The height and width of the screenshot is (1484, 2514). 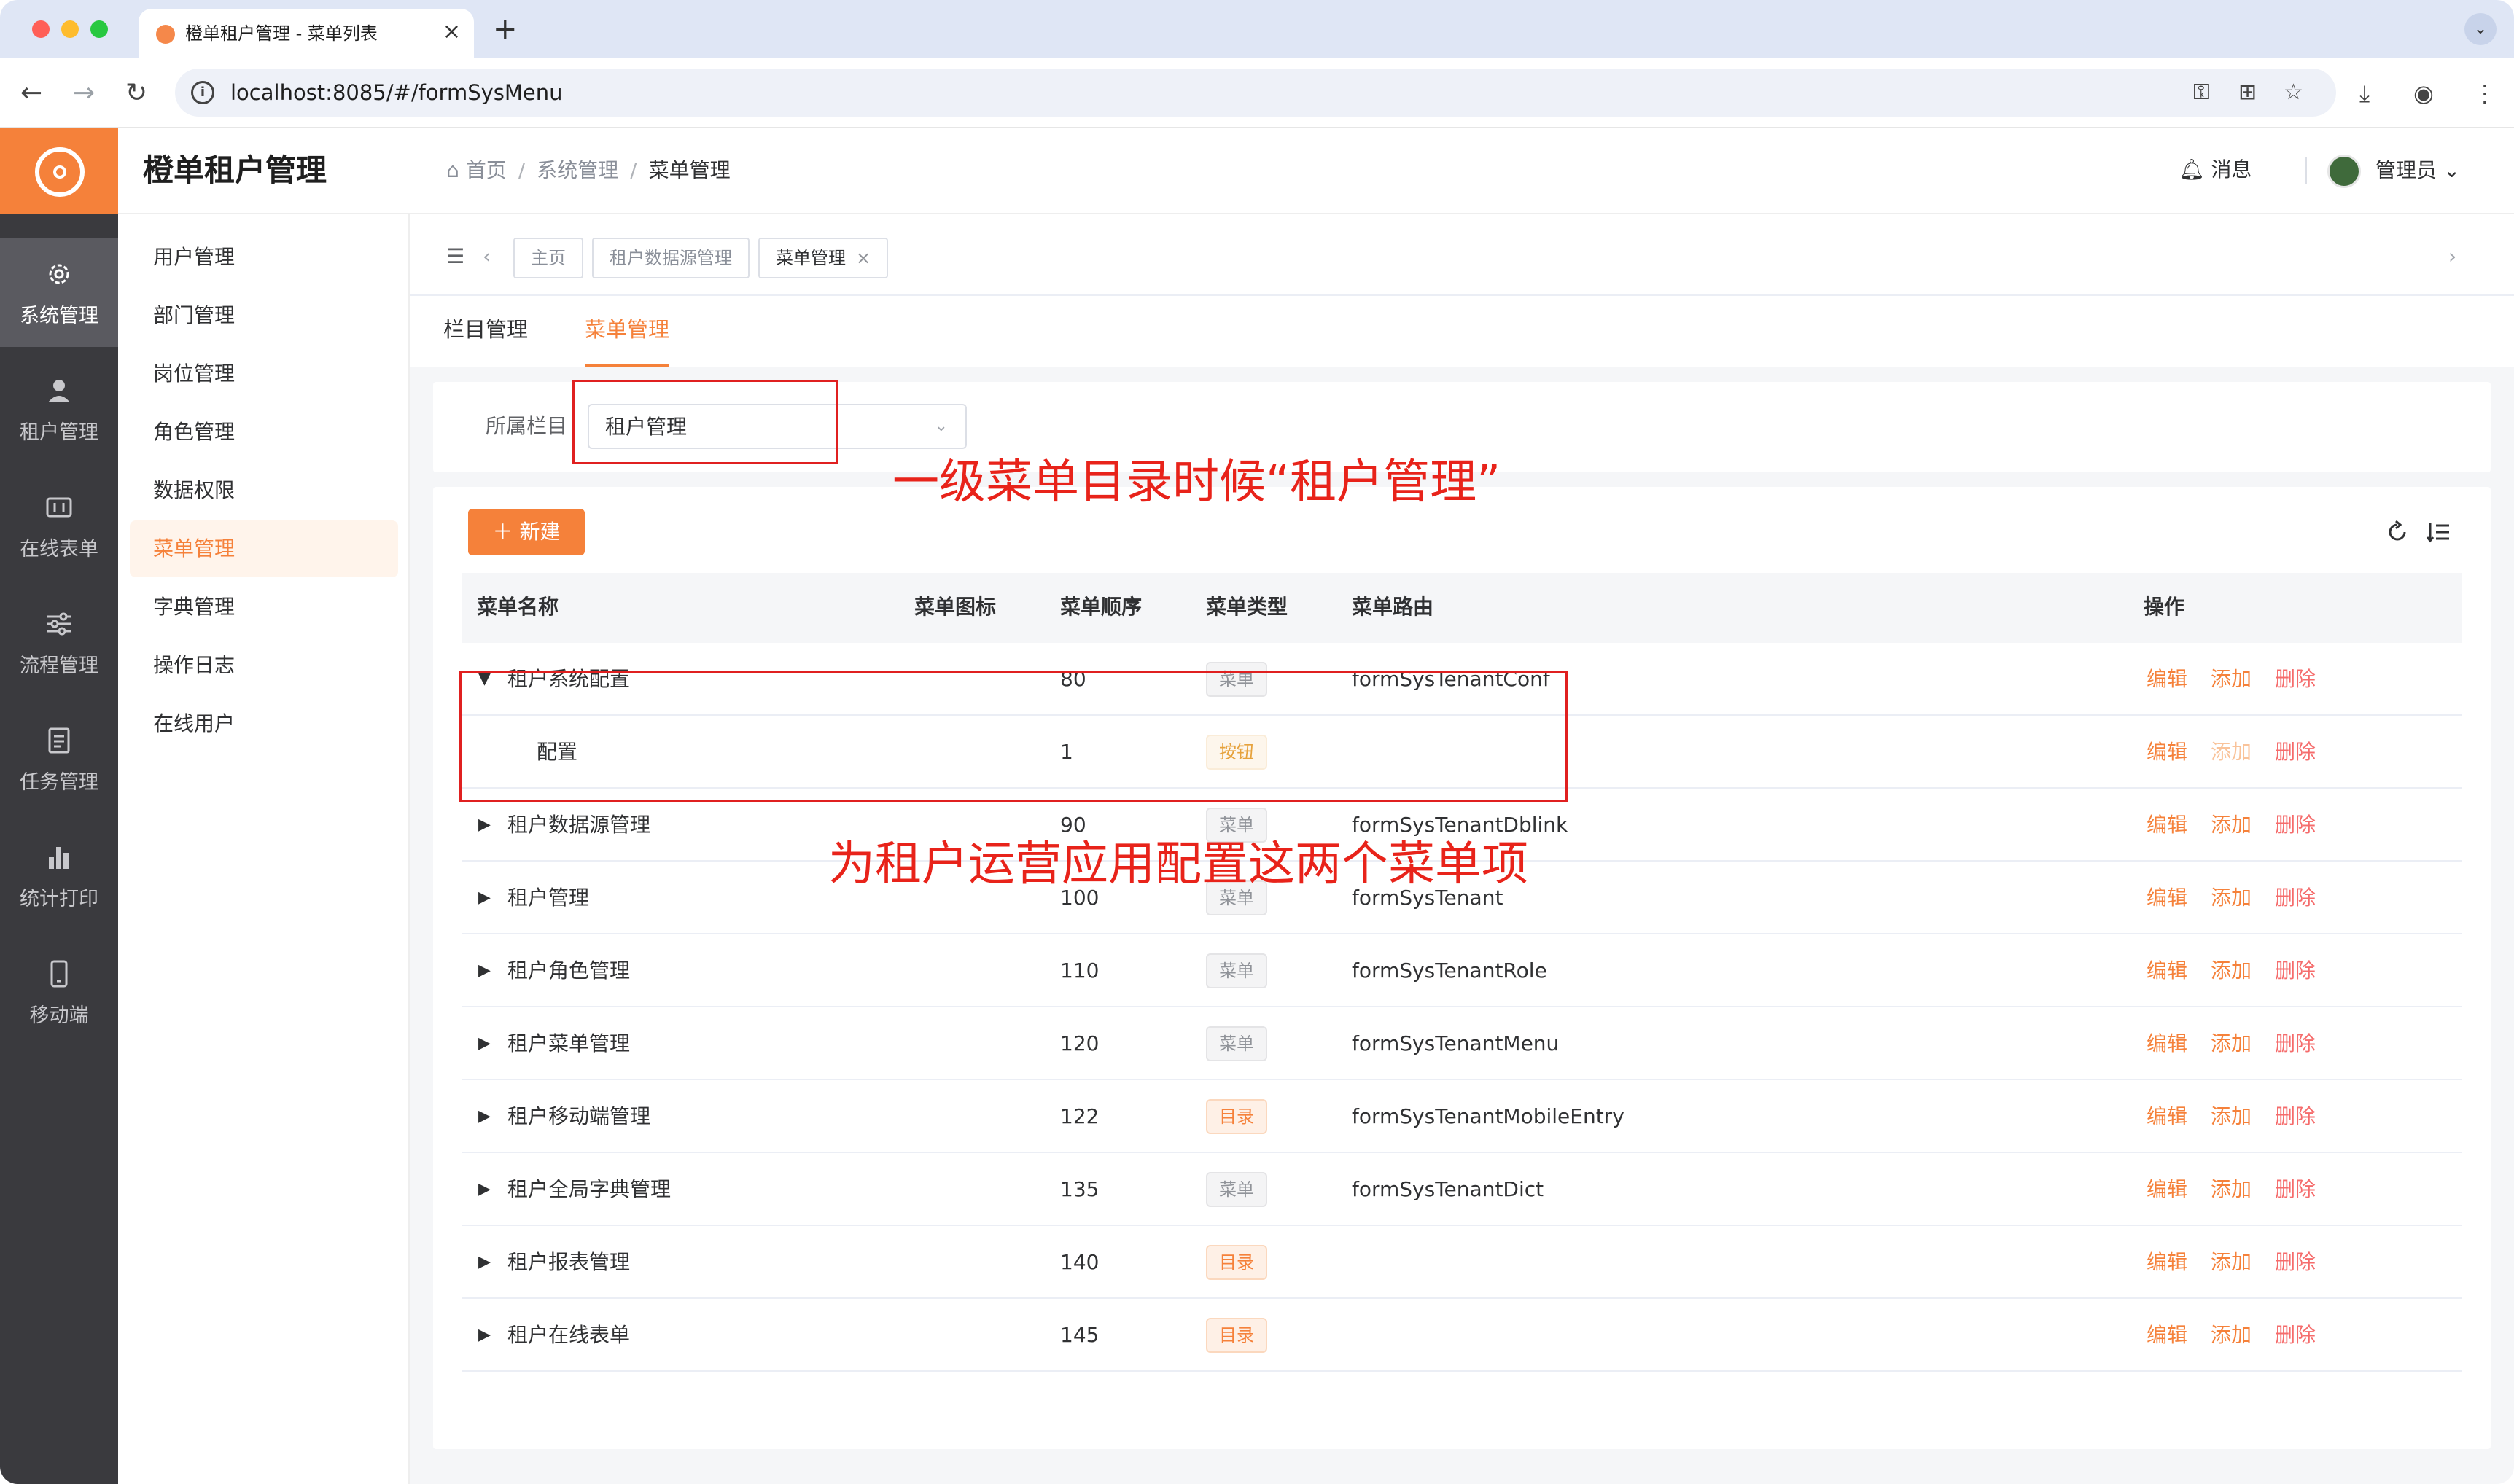 What do you see at coordinates (41, 29) in the screenshot?
I see `close-window-button` at bounding box center [41, 29].